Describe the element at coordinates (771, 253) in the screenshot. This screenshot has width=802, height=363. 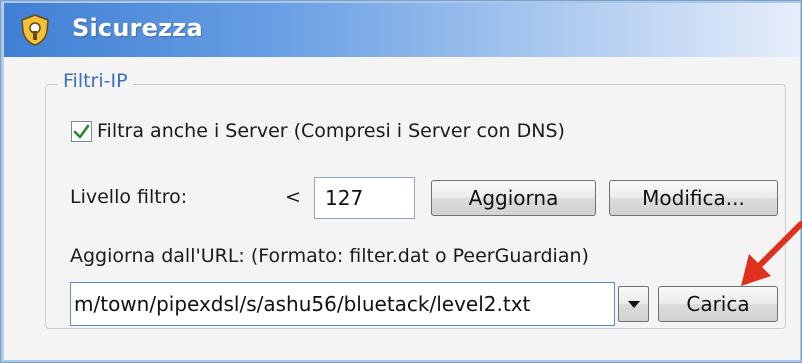
I see `annotation-arrow-icon` at that location.